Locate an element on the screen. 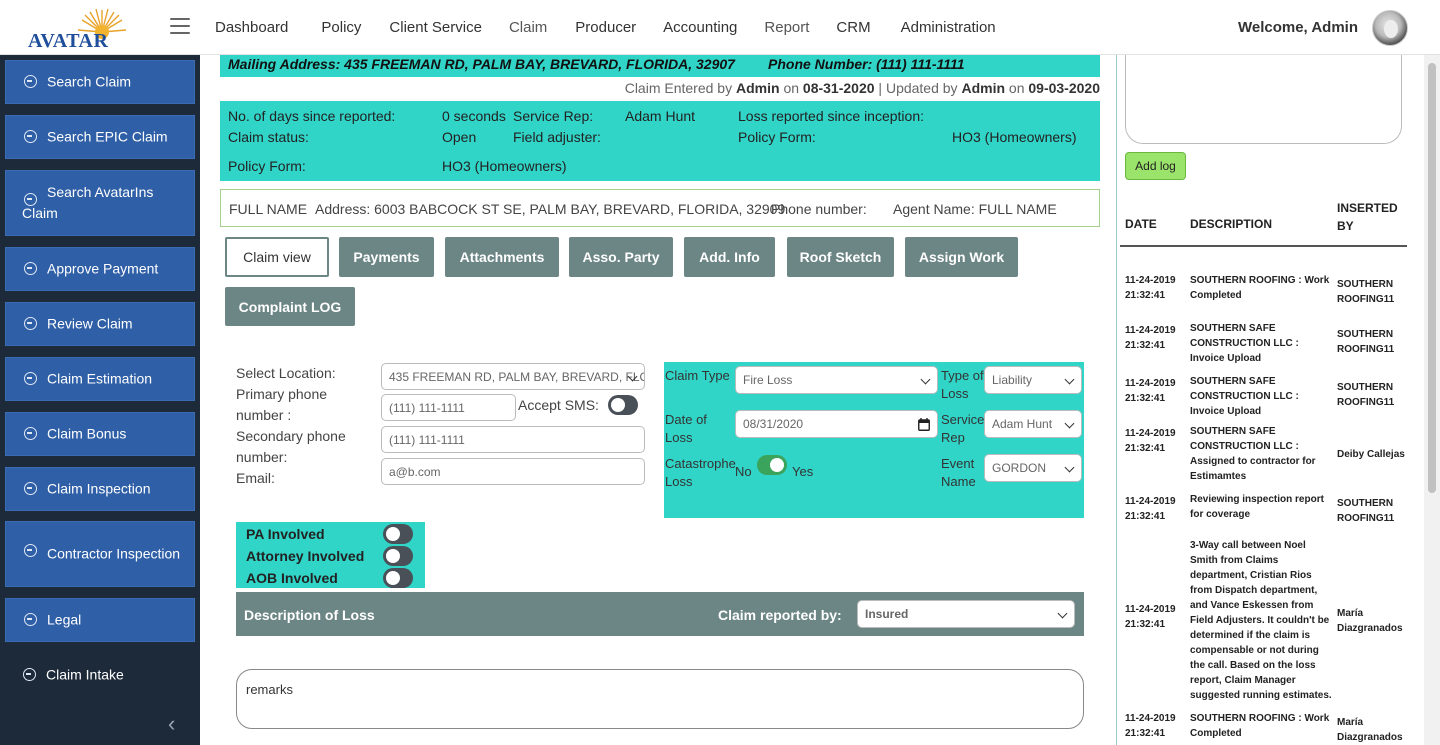  sidebar-item-approve-payment: Approve Payment is located at coordinates (100, 269).